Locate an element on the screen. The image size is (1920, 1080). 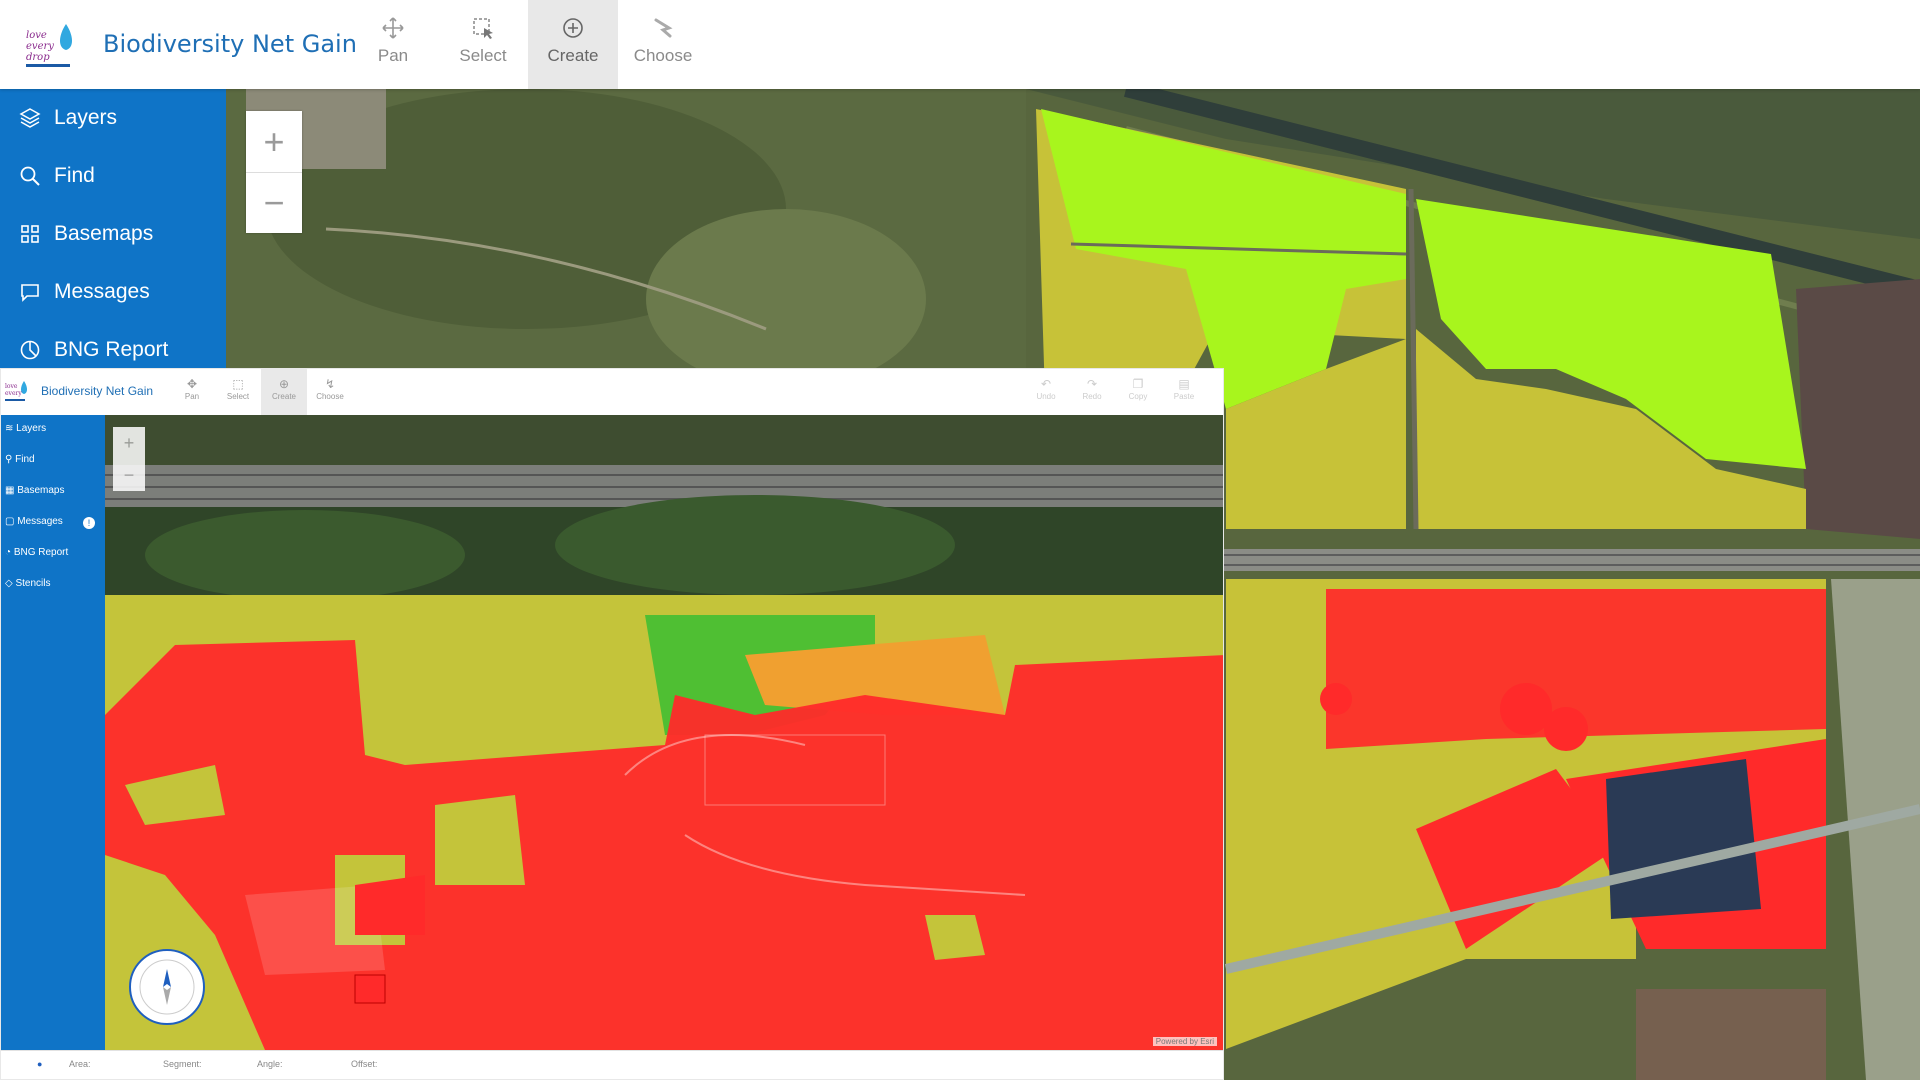
inset-create-label: Create is located at coordinates (283, 396).